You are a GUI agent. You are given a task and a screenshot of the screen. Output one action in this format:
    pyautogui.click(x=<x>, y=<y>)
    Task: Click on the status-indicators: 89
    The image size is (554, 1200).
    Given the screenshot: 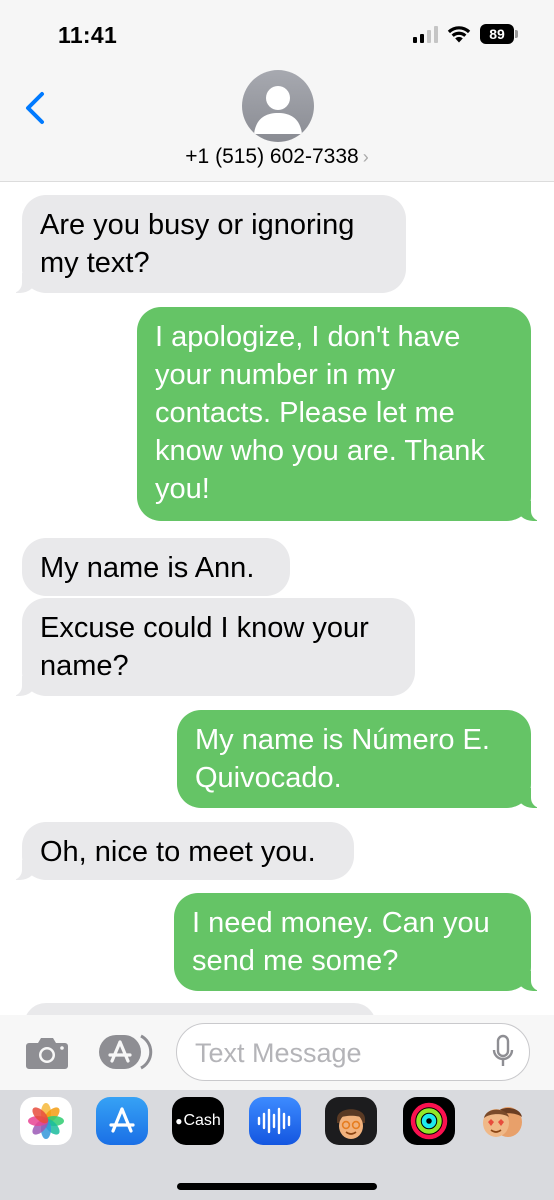 What is the action you would take?
    pyautogui.click(x=465, y=34)
    